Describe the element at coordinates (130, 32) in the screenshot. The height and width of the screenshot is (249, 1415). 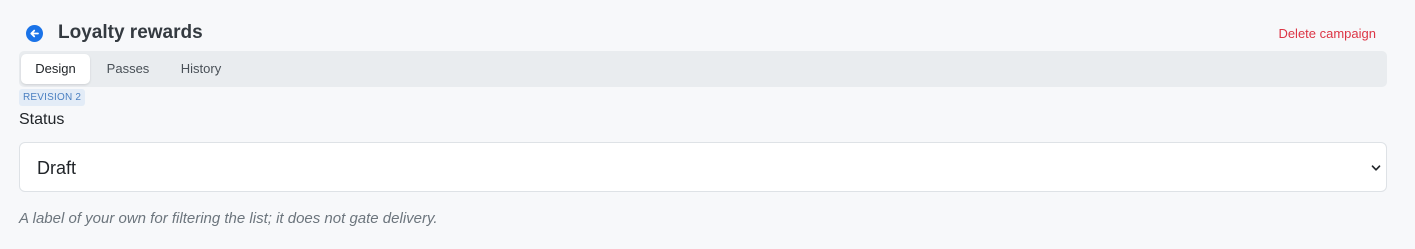
I see `page-title: Loyalty rewards` at that location.